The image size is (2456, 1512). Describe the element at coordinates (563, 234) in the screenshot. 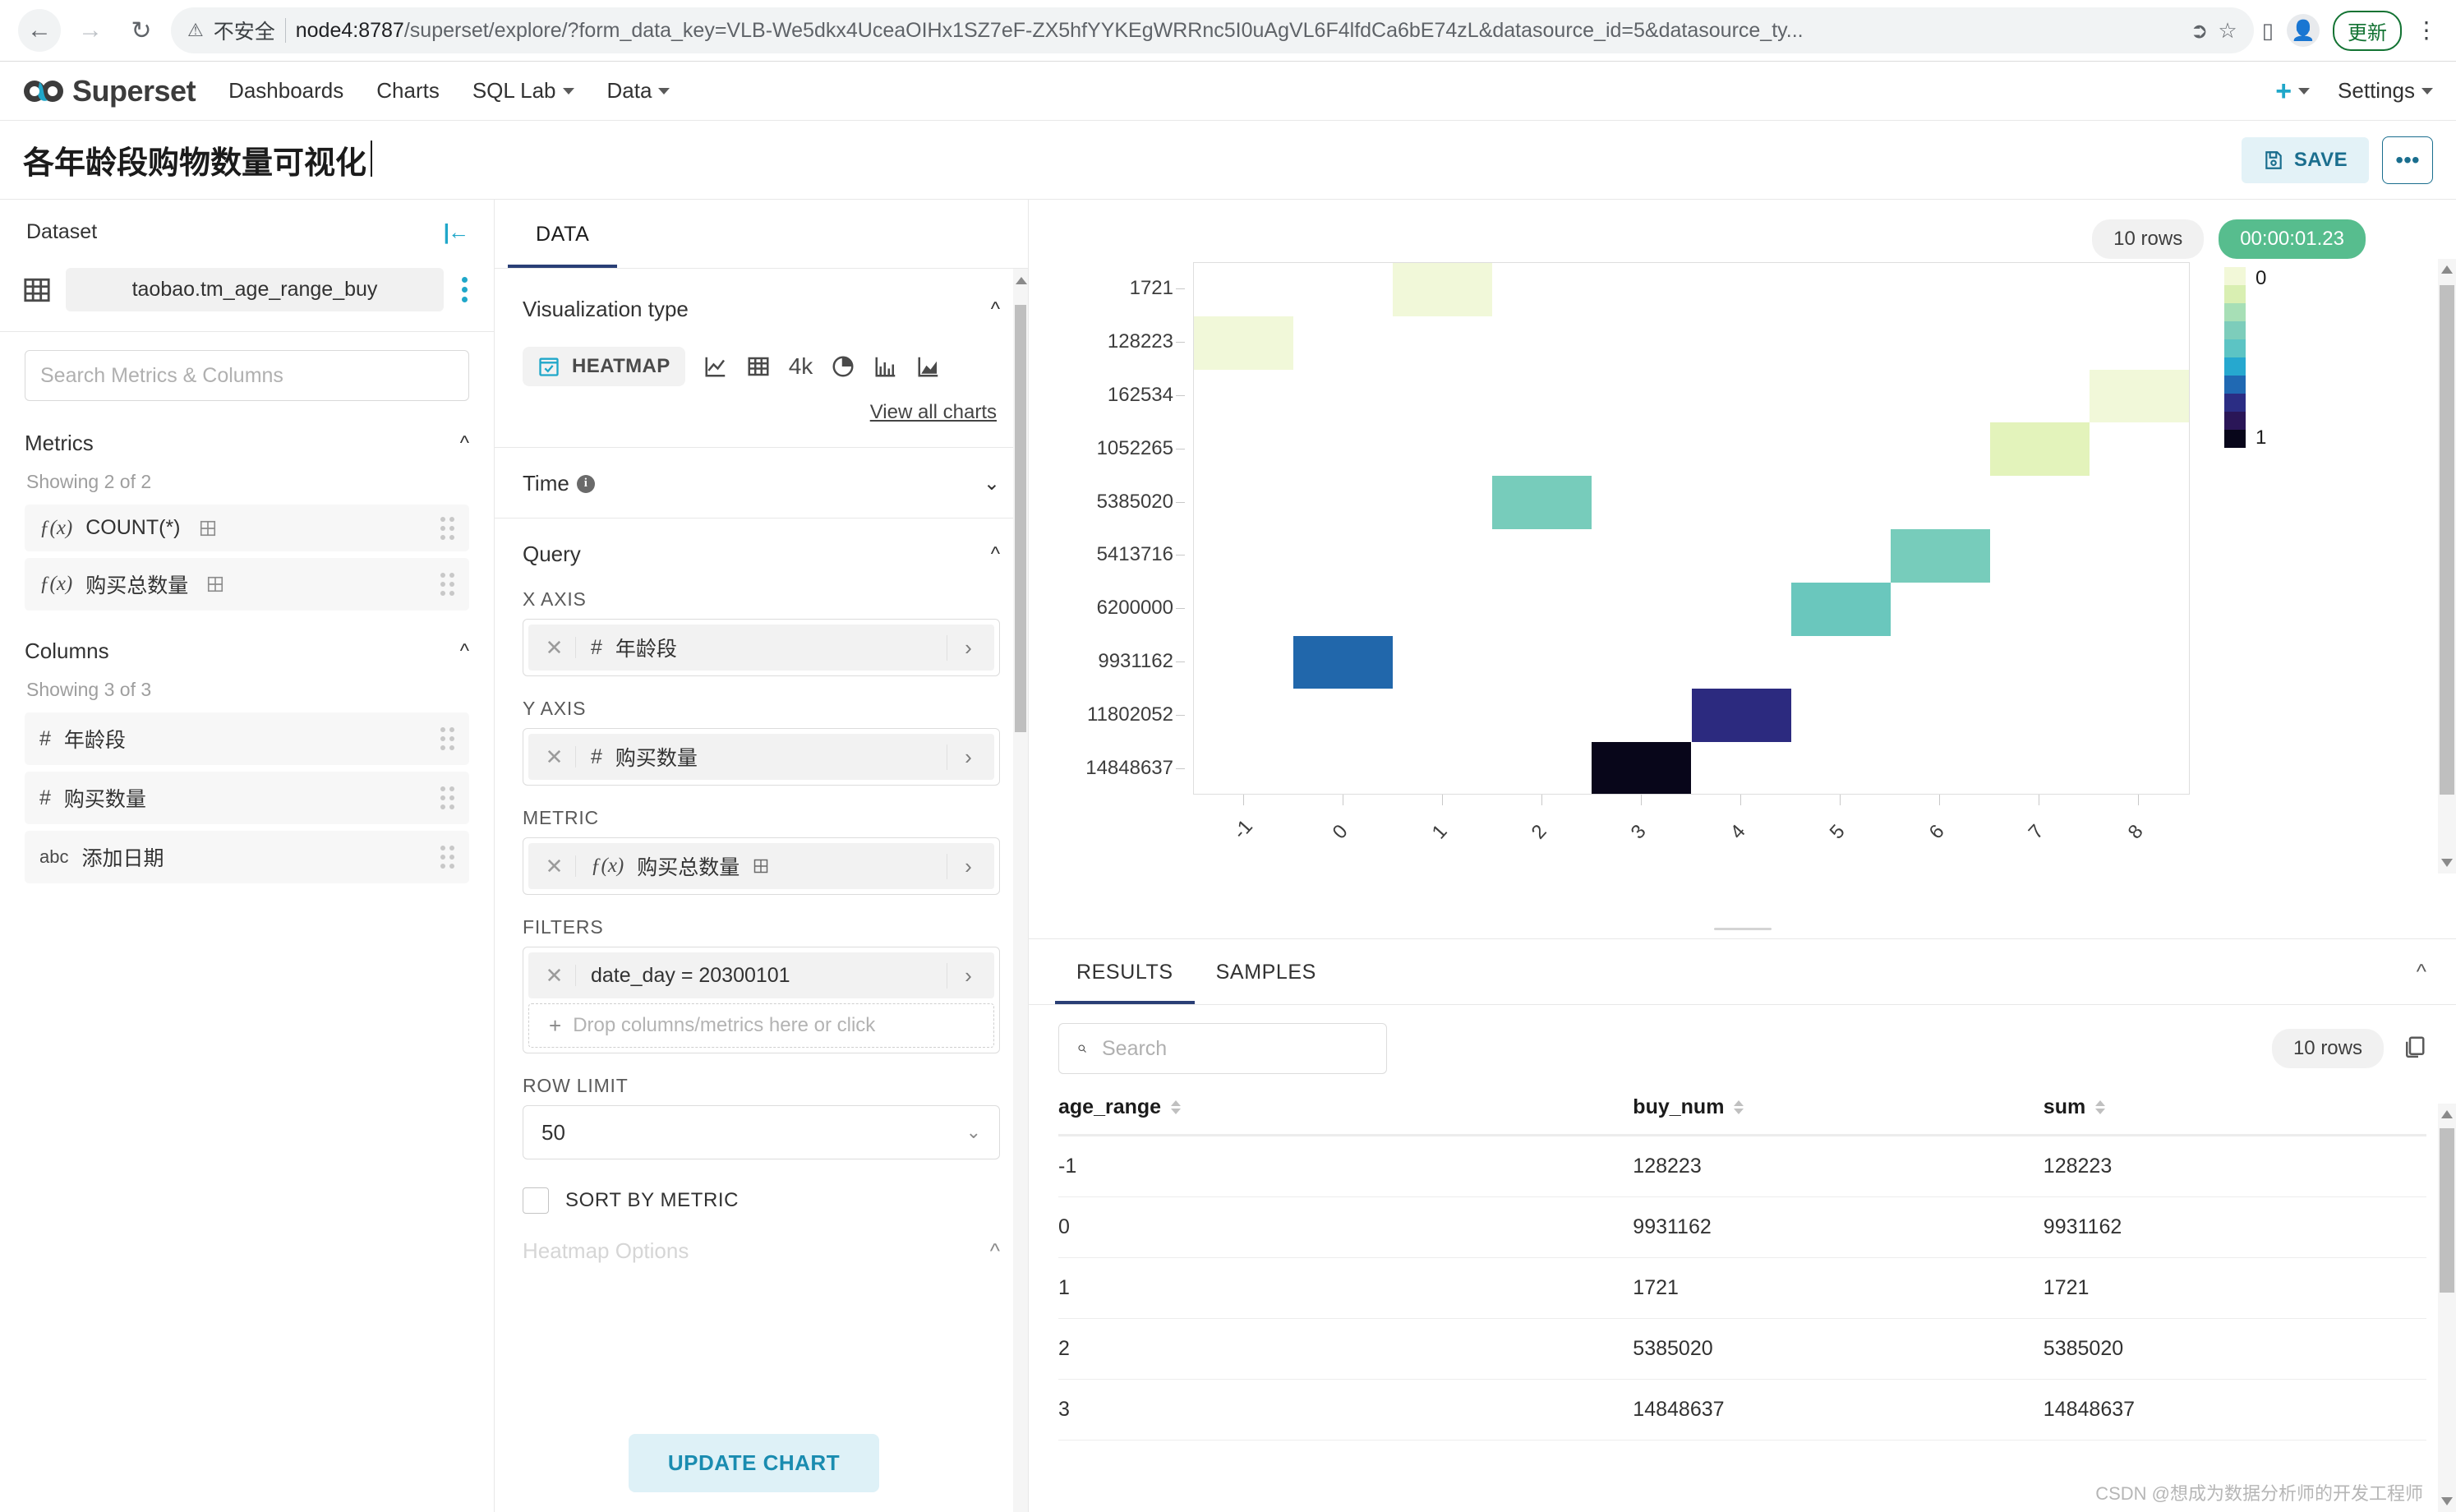

I see `tab-data: DATA` at that location.